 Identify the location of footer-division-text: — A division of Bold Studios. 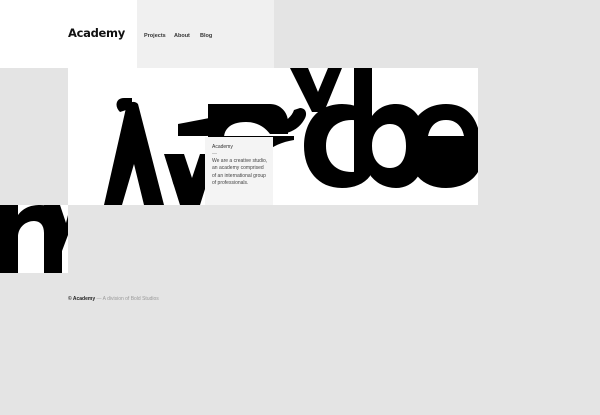
(127, 299).